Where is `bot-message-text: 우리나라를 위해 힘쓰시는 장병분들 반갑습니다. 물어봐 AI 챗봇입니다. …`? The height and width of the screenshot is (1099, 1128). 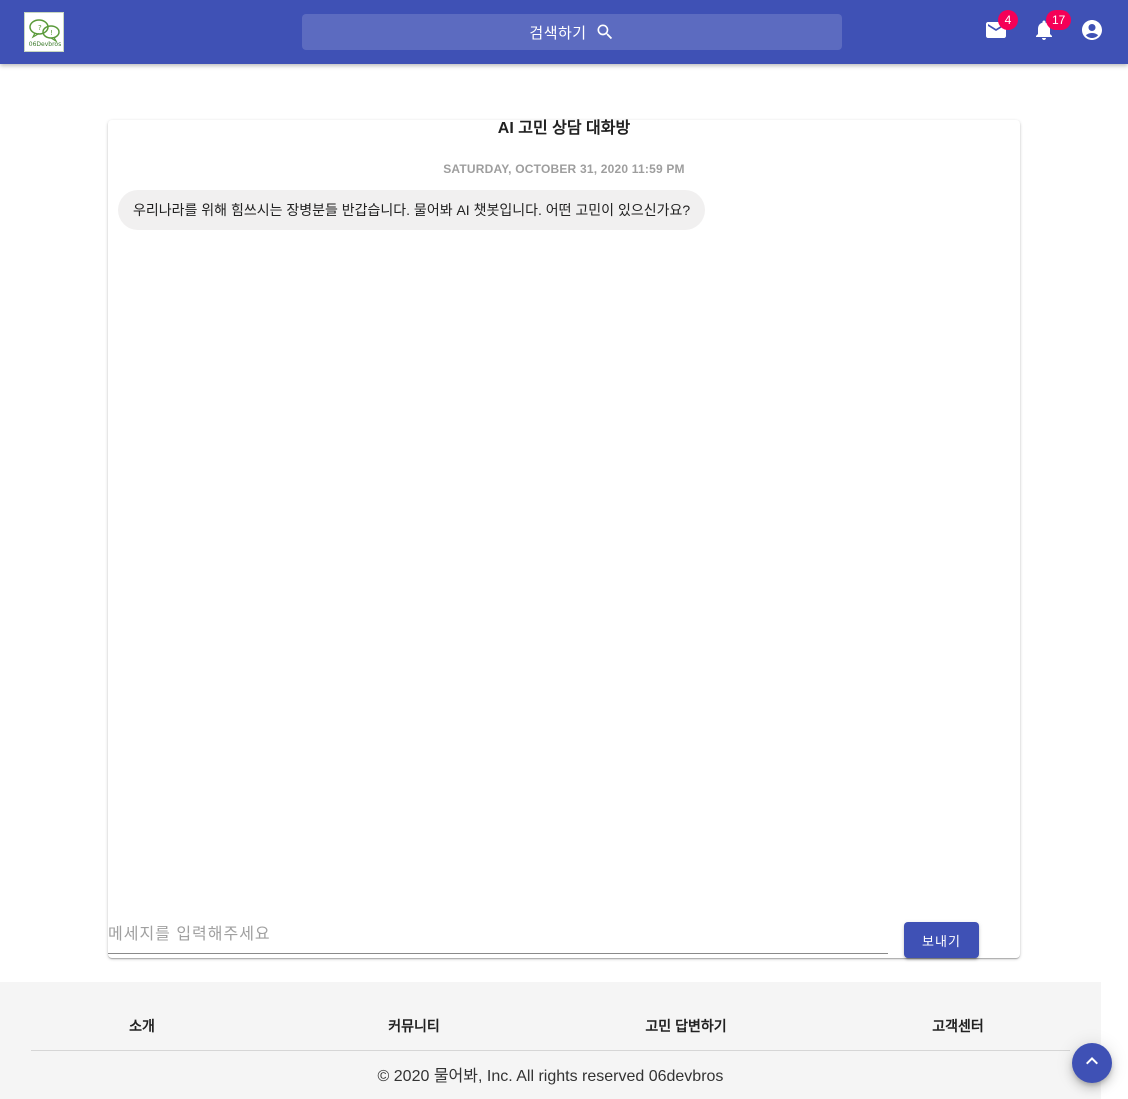 bot-message-text: 우리나라를 위해 힘쓰시는 장병분들 반갑습니다. 물어봐 AI 챗봇입니다. … is located at coordinates (412, 210).